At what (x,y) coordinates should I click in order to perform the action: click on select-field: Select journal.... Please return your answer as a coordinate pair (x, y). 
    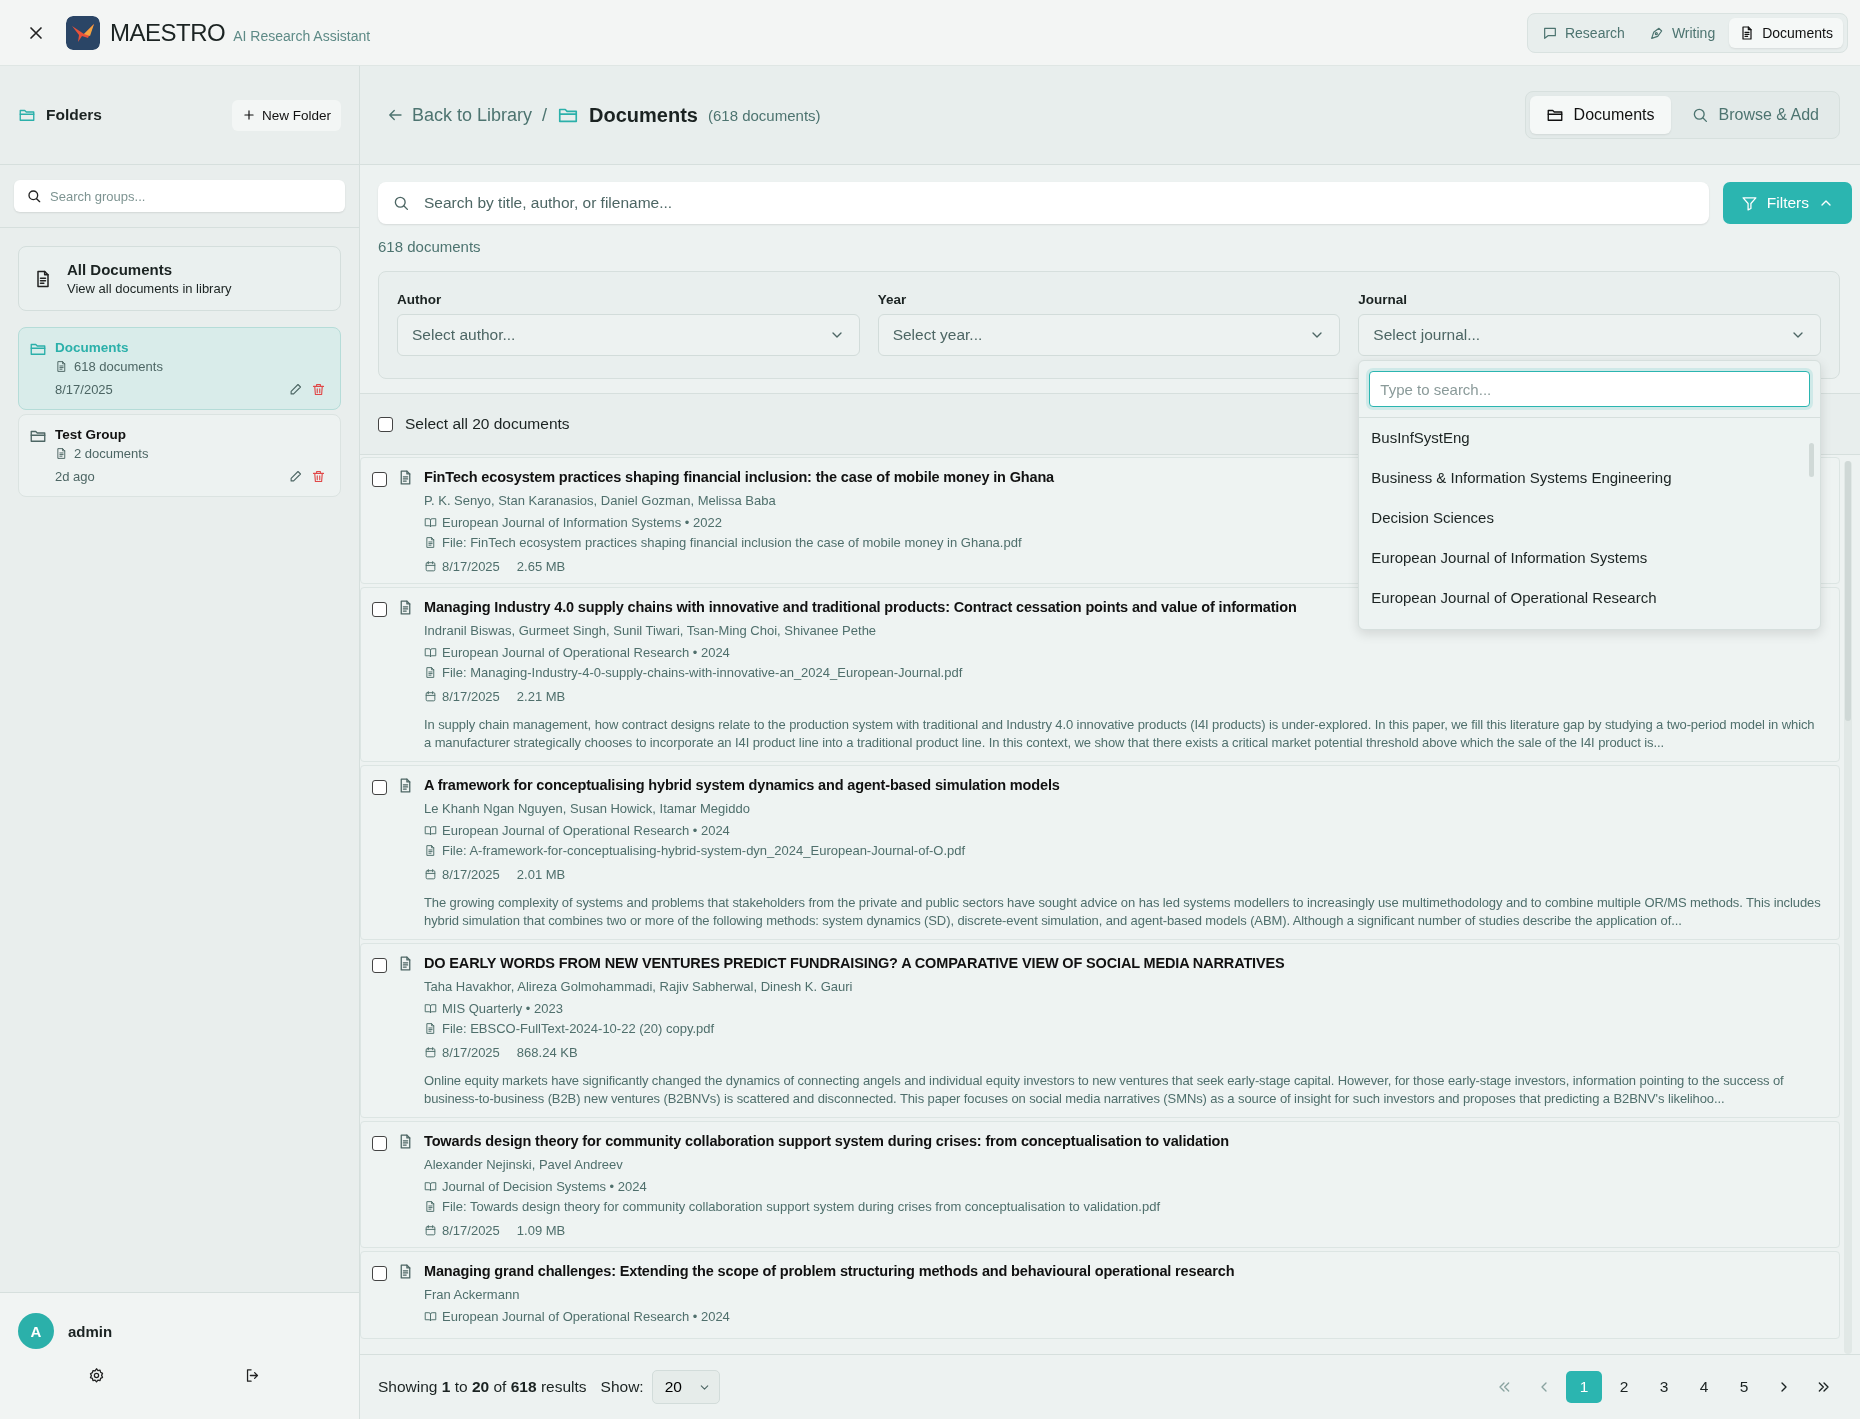
    Looking at the image, I should click on (1589, 335).